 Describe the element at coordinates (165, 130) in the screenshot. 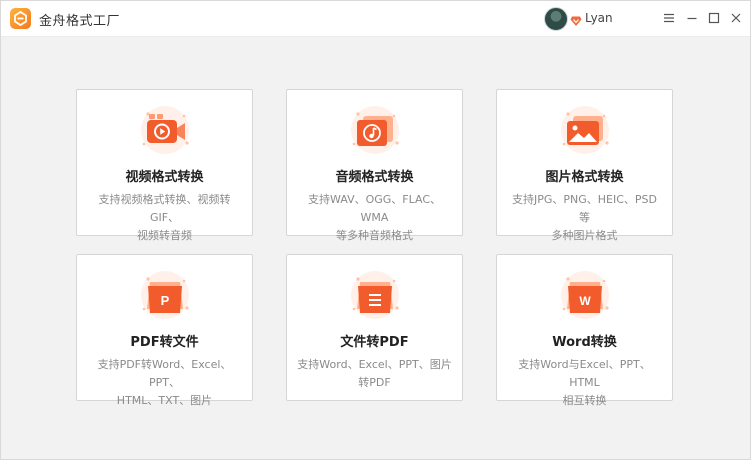

I see `video-icon` at that location.